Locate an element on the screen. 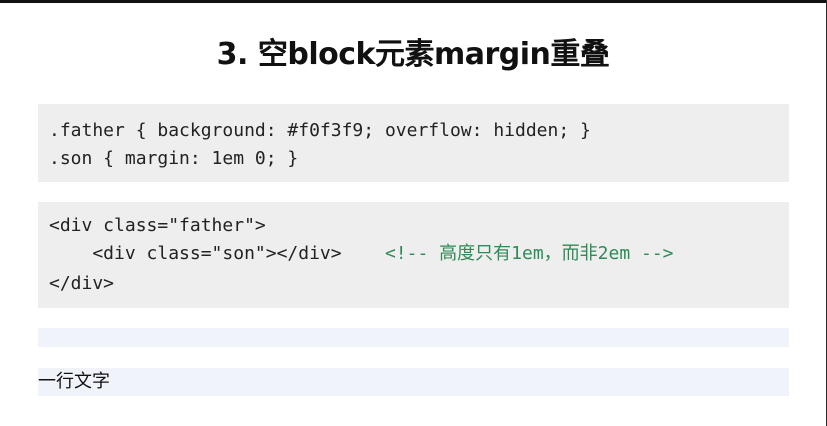 Image resolution: width=827 pixels, height=426 pixels. html-code-line: </div> is located at coordinates (82, 283).